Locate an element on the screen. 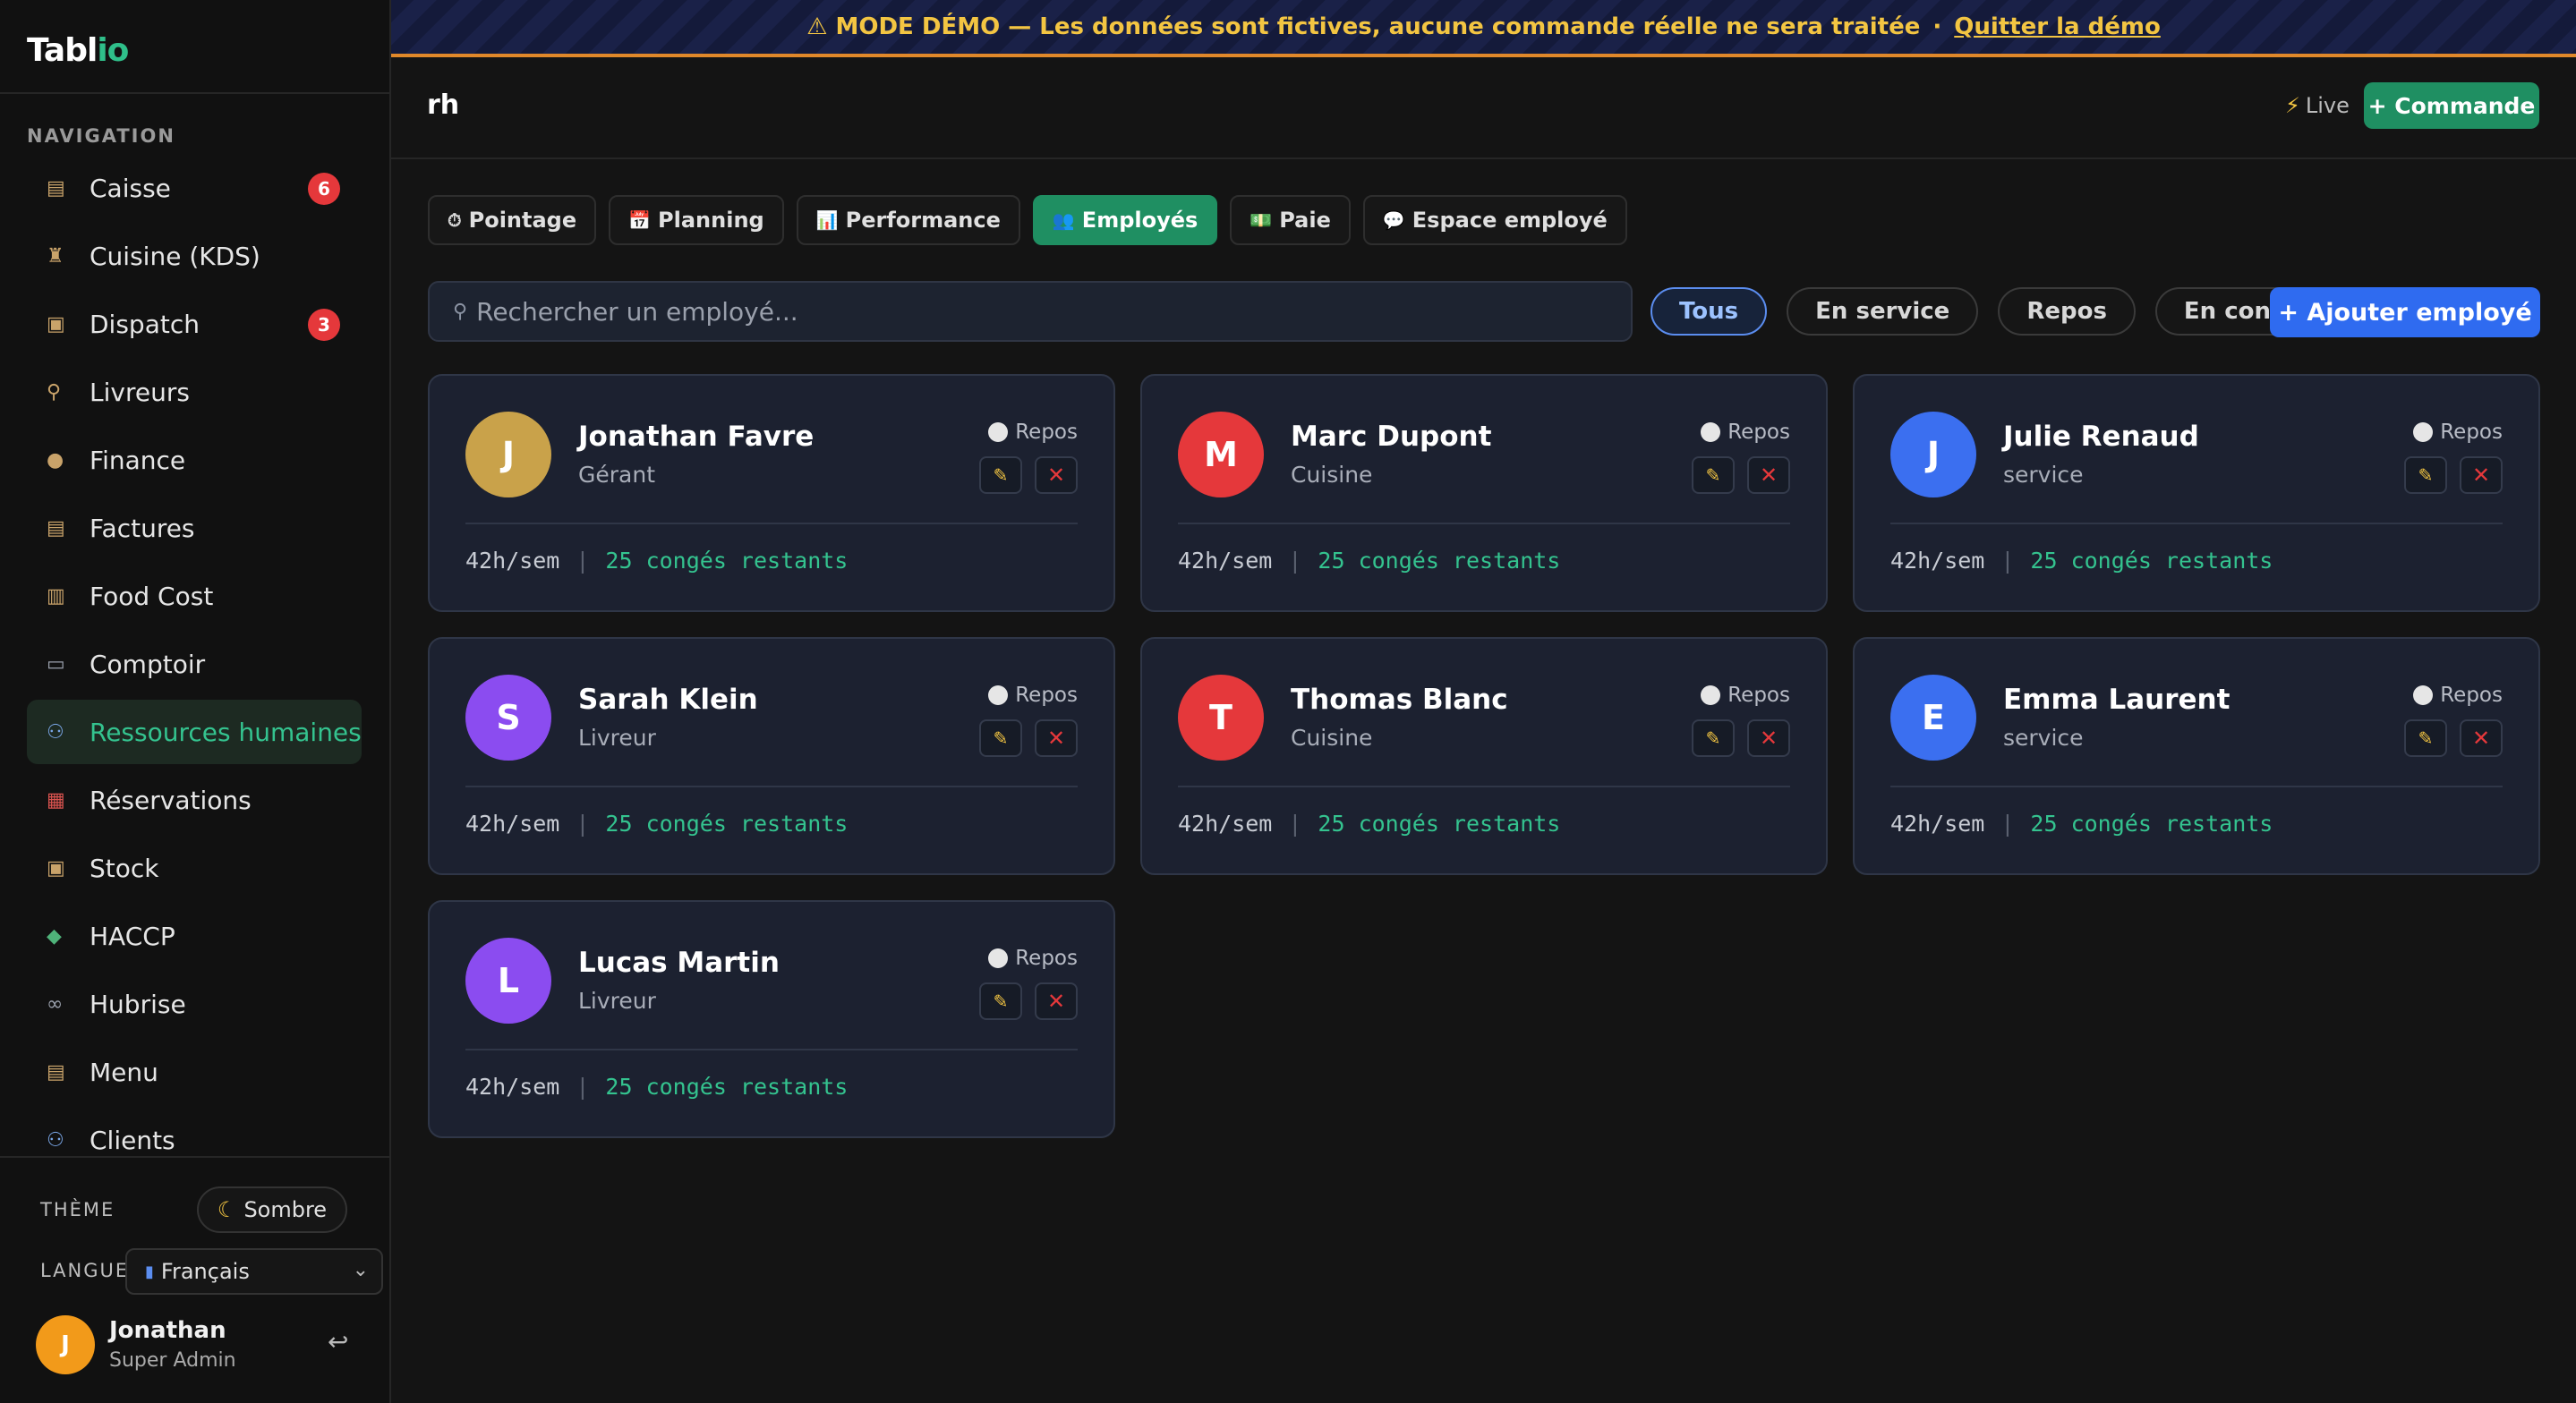  sidebar-item-label: Factures is located at coordinates (142, 528).